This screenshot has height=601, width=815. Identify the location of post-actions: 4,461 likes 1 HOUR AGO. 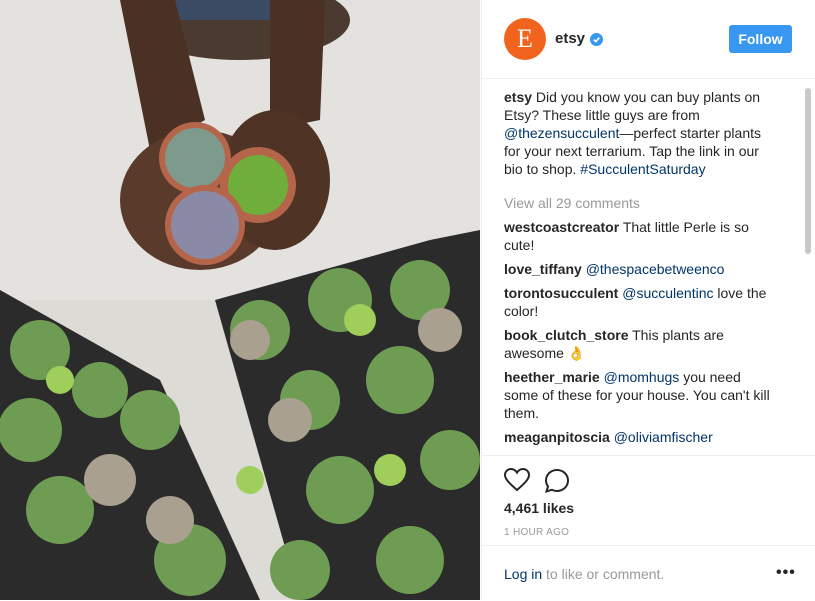
(648, 500).